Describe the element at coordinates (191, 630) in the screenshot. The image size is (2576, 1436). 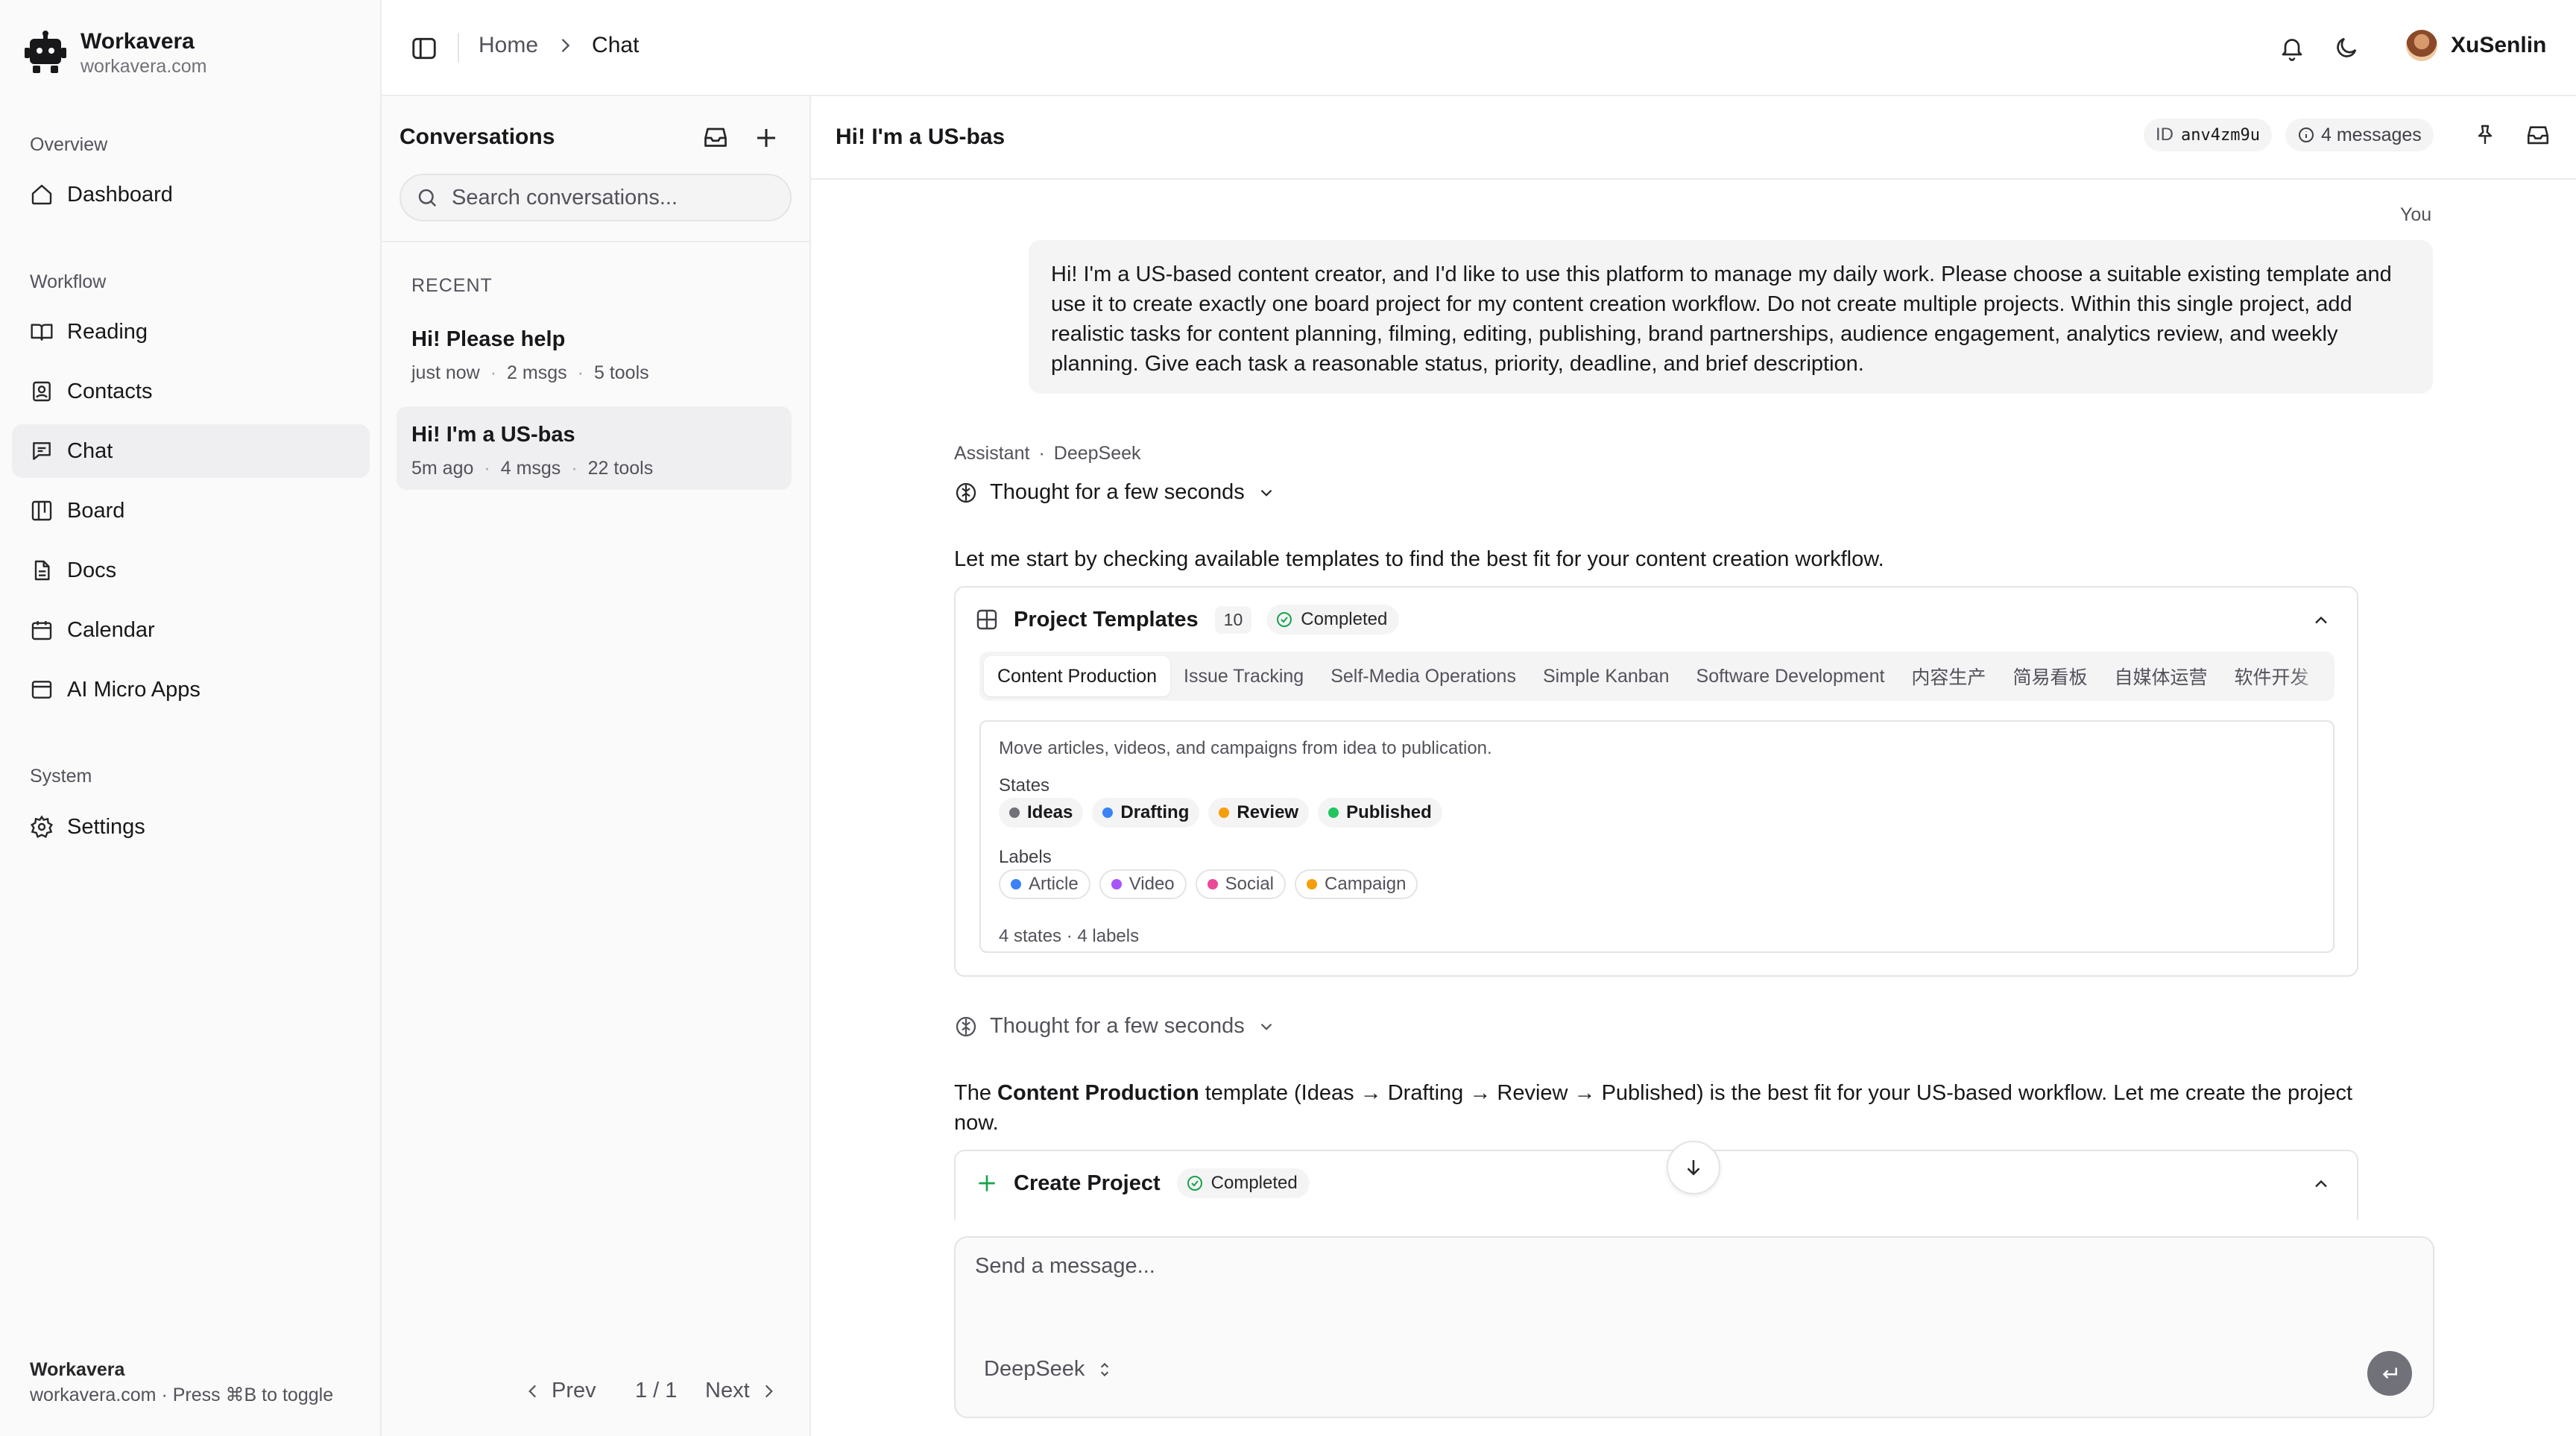
I see `sidebar-item-calendar: Calendar` at that location.